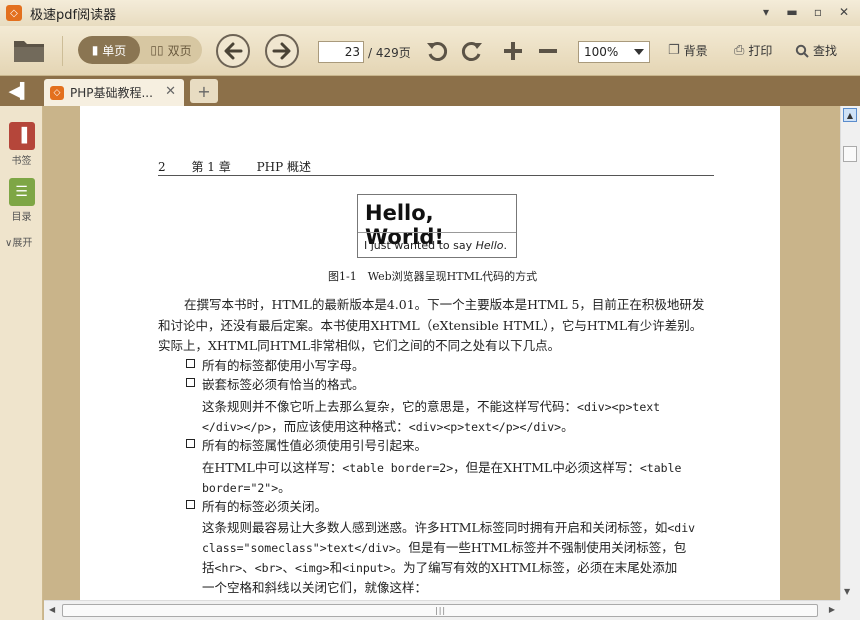  What do you see at coordinates (21, 136) in the screenshot?
I see `bookmark-icon: ▐` at bounding box center [21, 136].